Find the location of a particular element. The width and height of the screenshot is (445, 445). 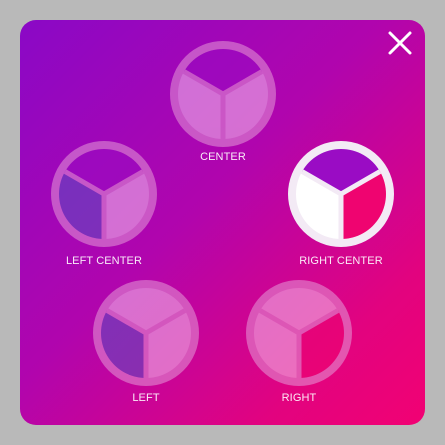

position-left-center-label: LEFT CENTER is located at coordinates (104, 261).